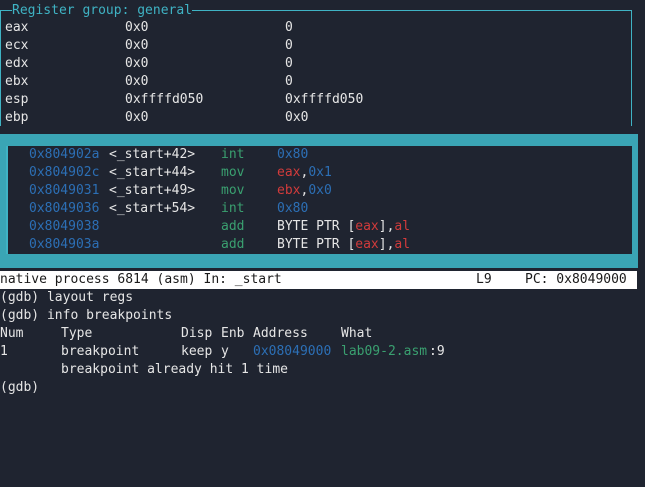 The height and width of the screenshot is (487, 645). What do you see at coordinates (197, 351) in the screenshot?
I see `bp-disp: keep` at bounding box center [197, 351].